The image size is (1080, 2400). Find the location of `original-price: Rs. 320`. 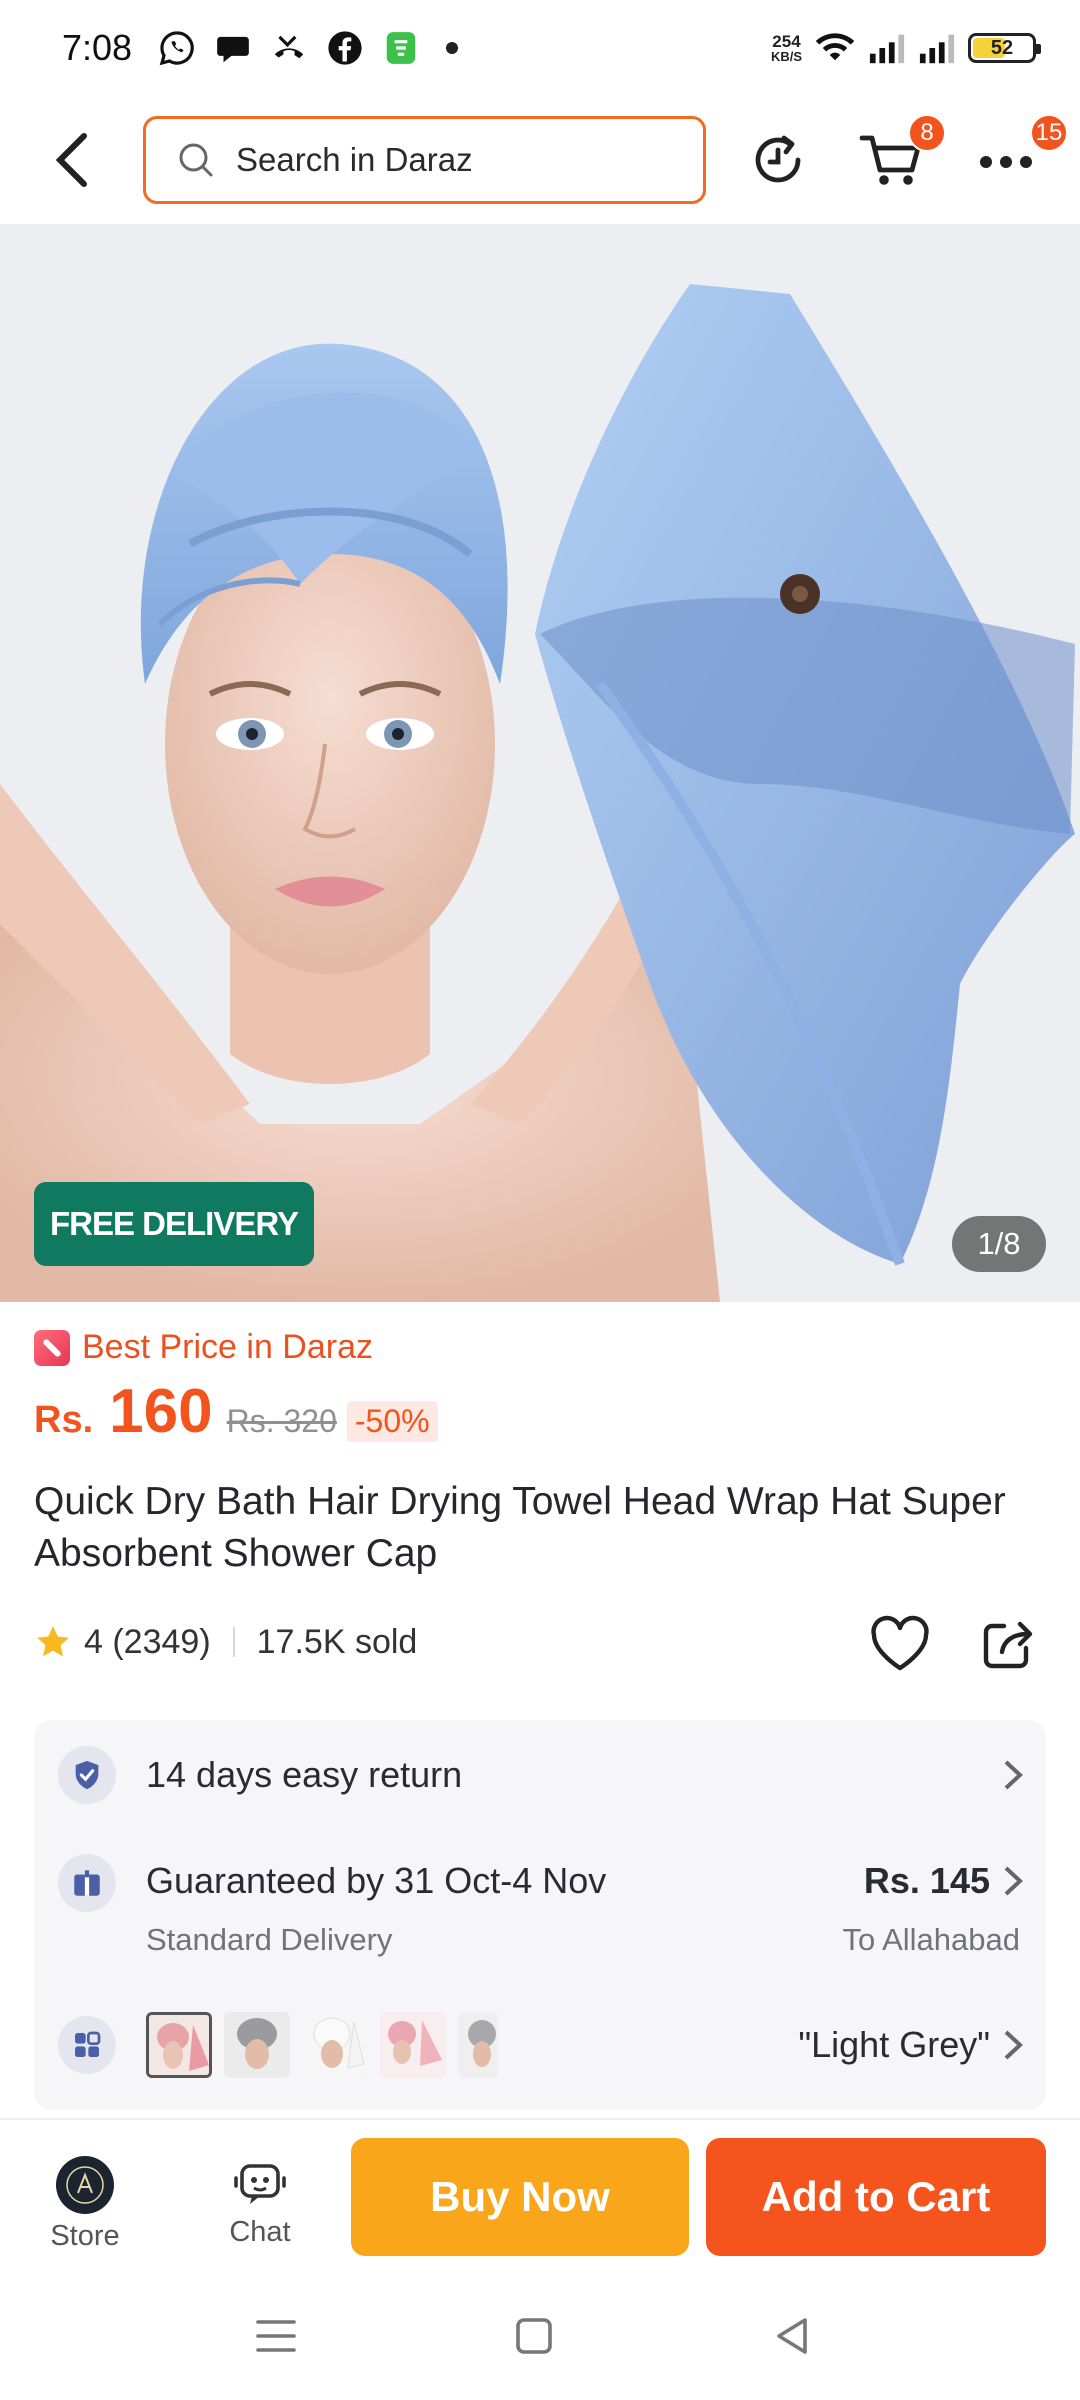

original-price: Rs. 320 is located at coordinates (281, 1421).